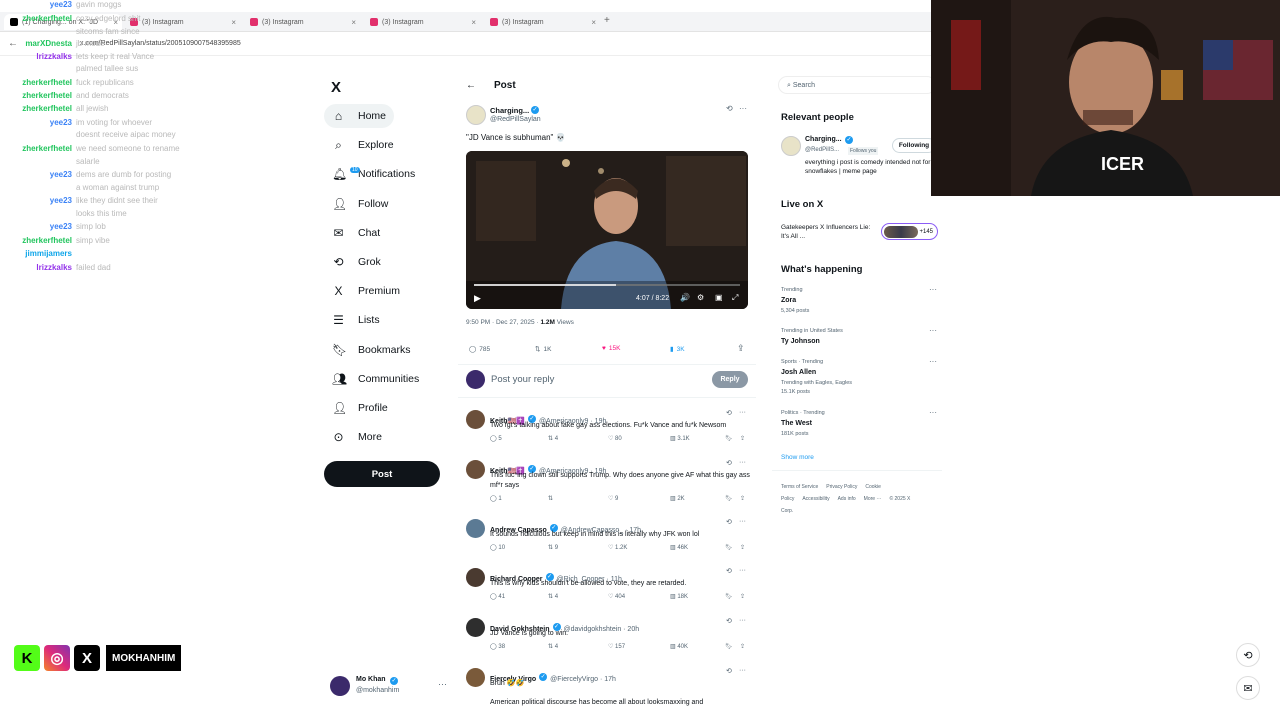  I want to click on footer-link: Ads info, so click(847, 499).